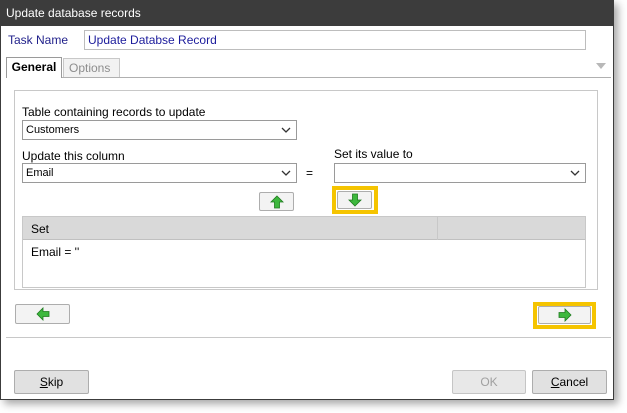 This screenshot has width=627, height=413. Describe the element at coordinates (437, 228) in the screenshot. I see `grid-header-separator` at that location.